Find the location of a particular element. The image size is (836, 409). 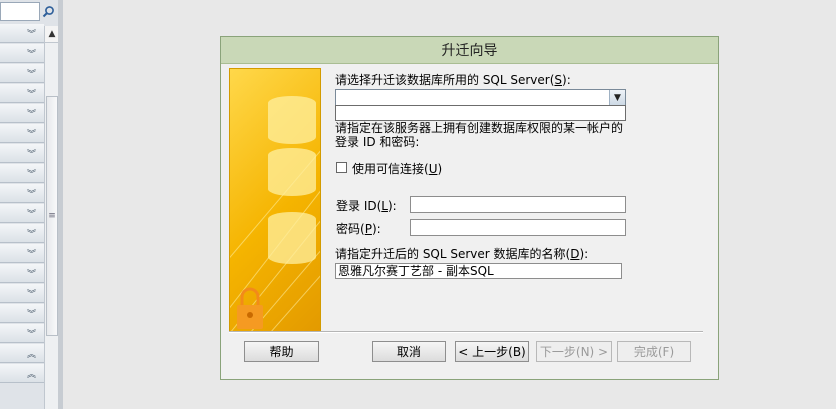

pane-divider is located at coordinates (60, 204).